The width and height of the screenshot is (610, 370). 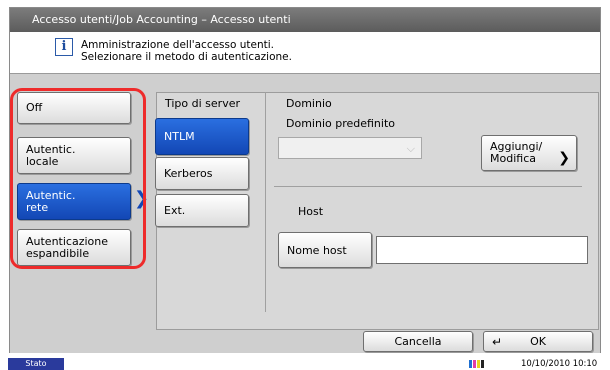 What do you see at coordinates (265, 202) in the screenshot?
I see `panel-divider` at bounding box center [265, 202].